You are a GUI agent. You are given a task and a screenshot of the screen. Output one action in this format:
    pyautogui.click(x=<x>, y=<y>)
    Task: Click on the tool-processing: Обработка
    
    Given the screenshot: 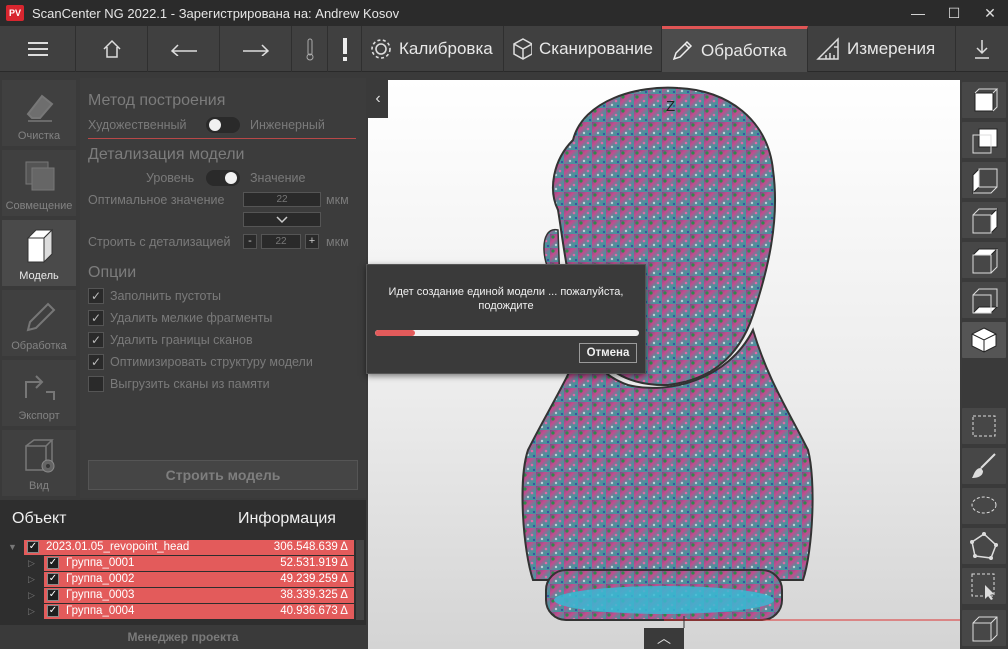 What is the action you would take?
    pyautogui.click(x=39, y=323)
    